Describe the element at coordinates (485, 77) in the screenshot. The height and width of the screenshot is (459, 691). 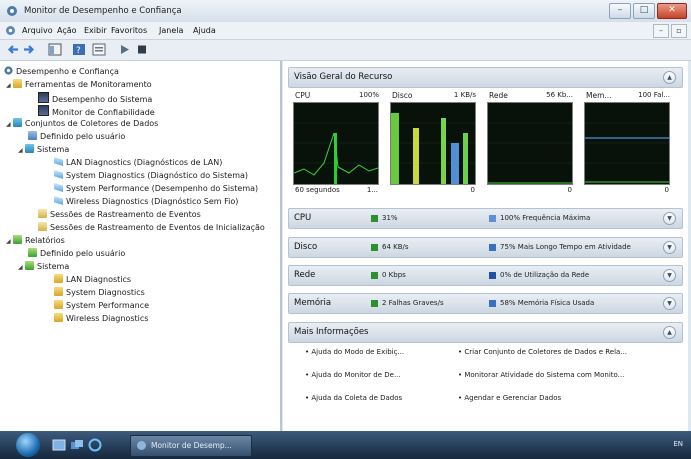
I see `resource-overview-header: Visão Geral do Recurso ▲` at that location.